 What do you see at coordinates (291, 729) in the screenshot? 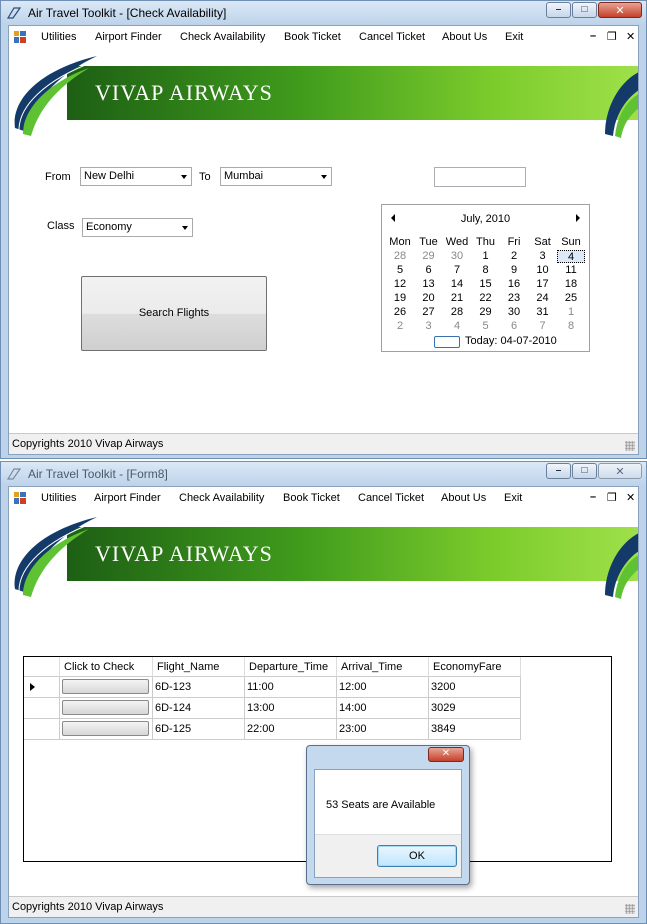
I see `cell-departure-time: 22:00` at bounding box center [291, 729].